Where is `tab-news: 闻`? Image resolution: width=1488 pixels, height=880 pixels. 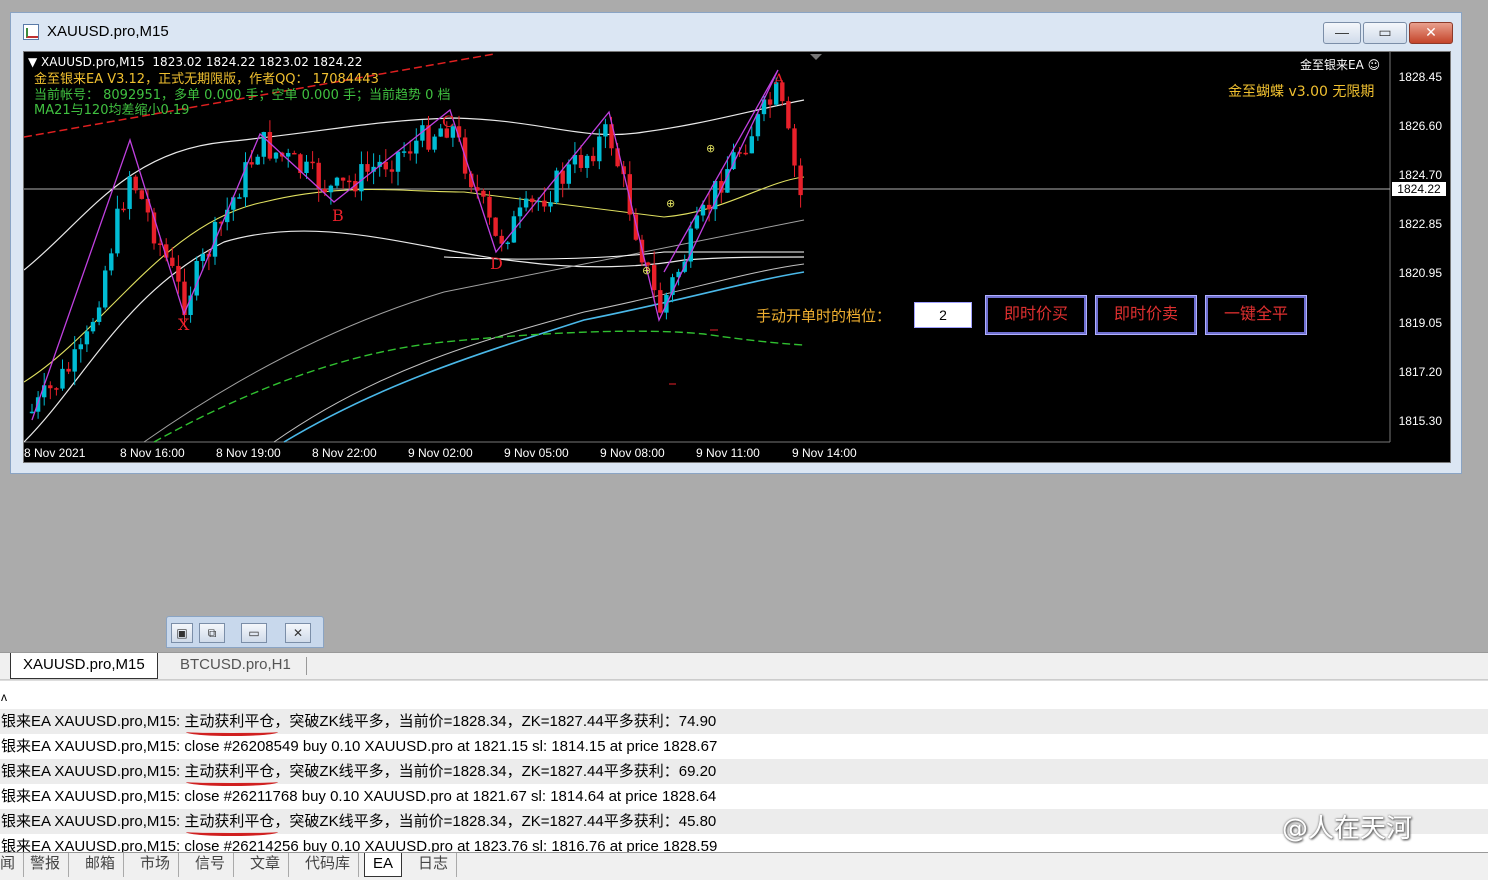
tab-news: 闻 is located at coordinates (12, 865).